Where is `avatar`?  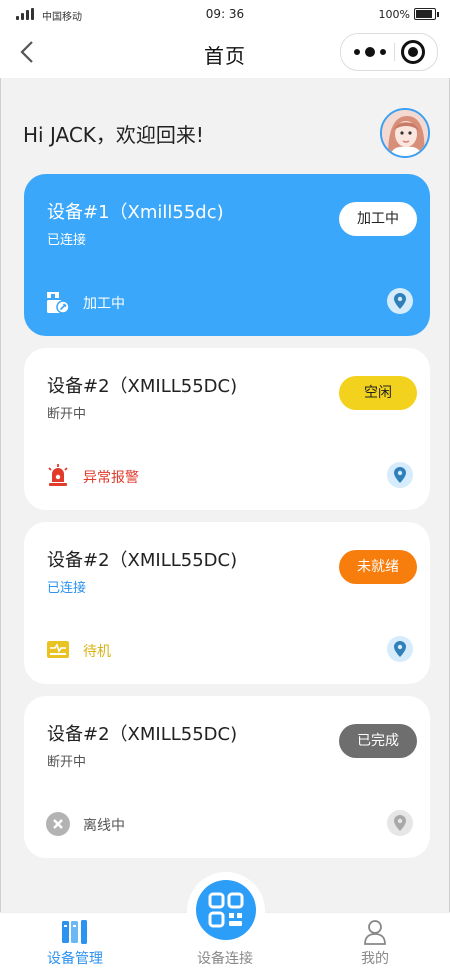 avatar is located at coordinates (405, 133).